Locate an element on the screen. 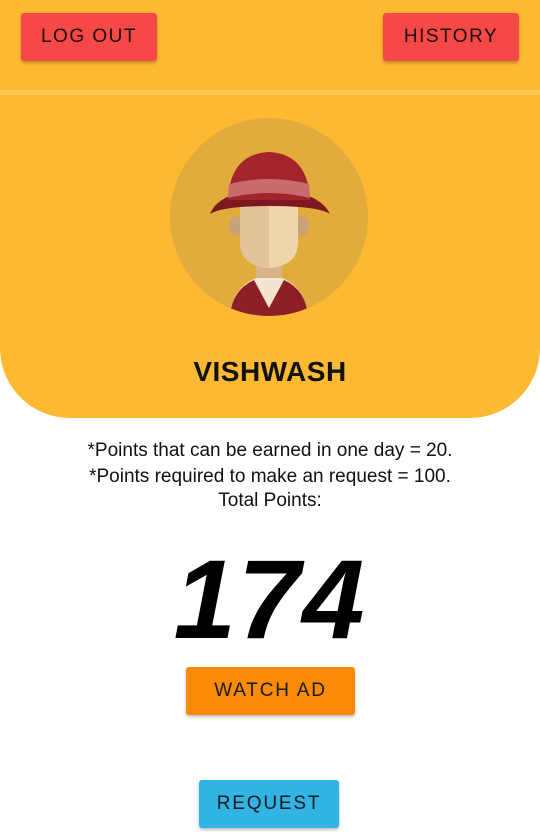 The height and width of the screenshot is (836, 540). logout-button: LOG OUT is located at coordinates (89, 37).